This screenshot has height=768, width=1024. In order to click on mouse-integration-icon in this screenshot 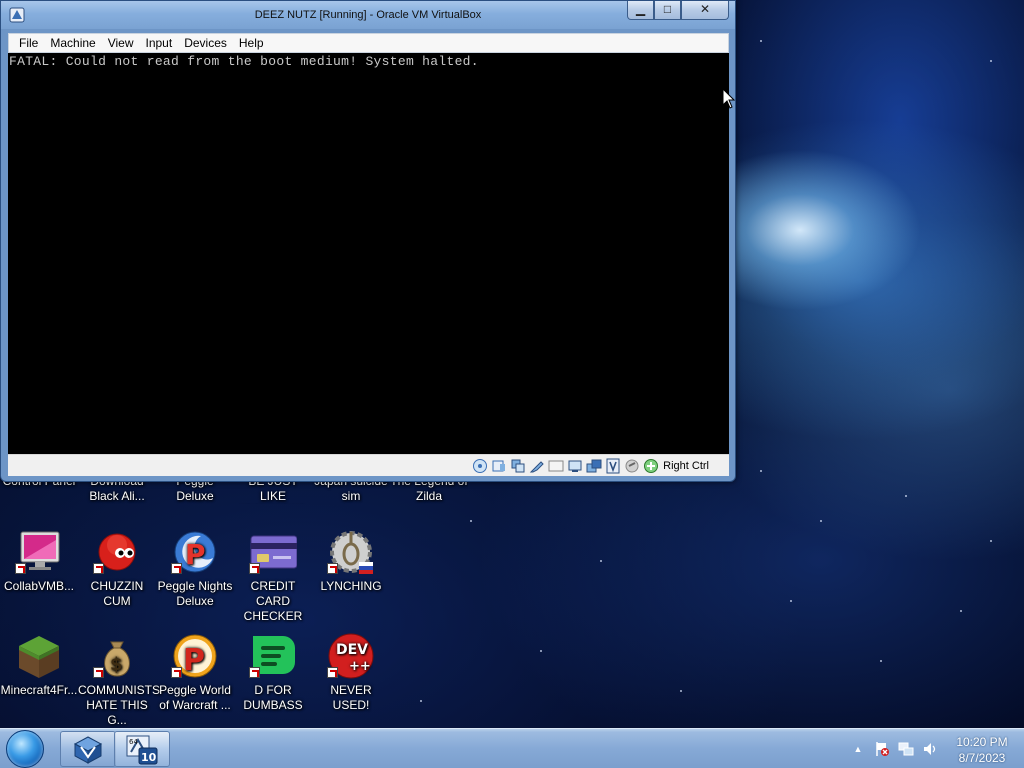, I will do `click(651, 466)`.